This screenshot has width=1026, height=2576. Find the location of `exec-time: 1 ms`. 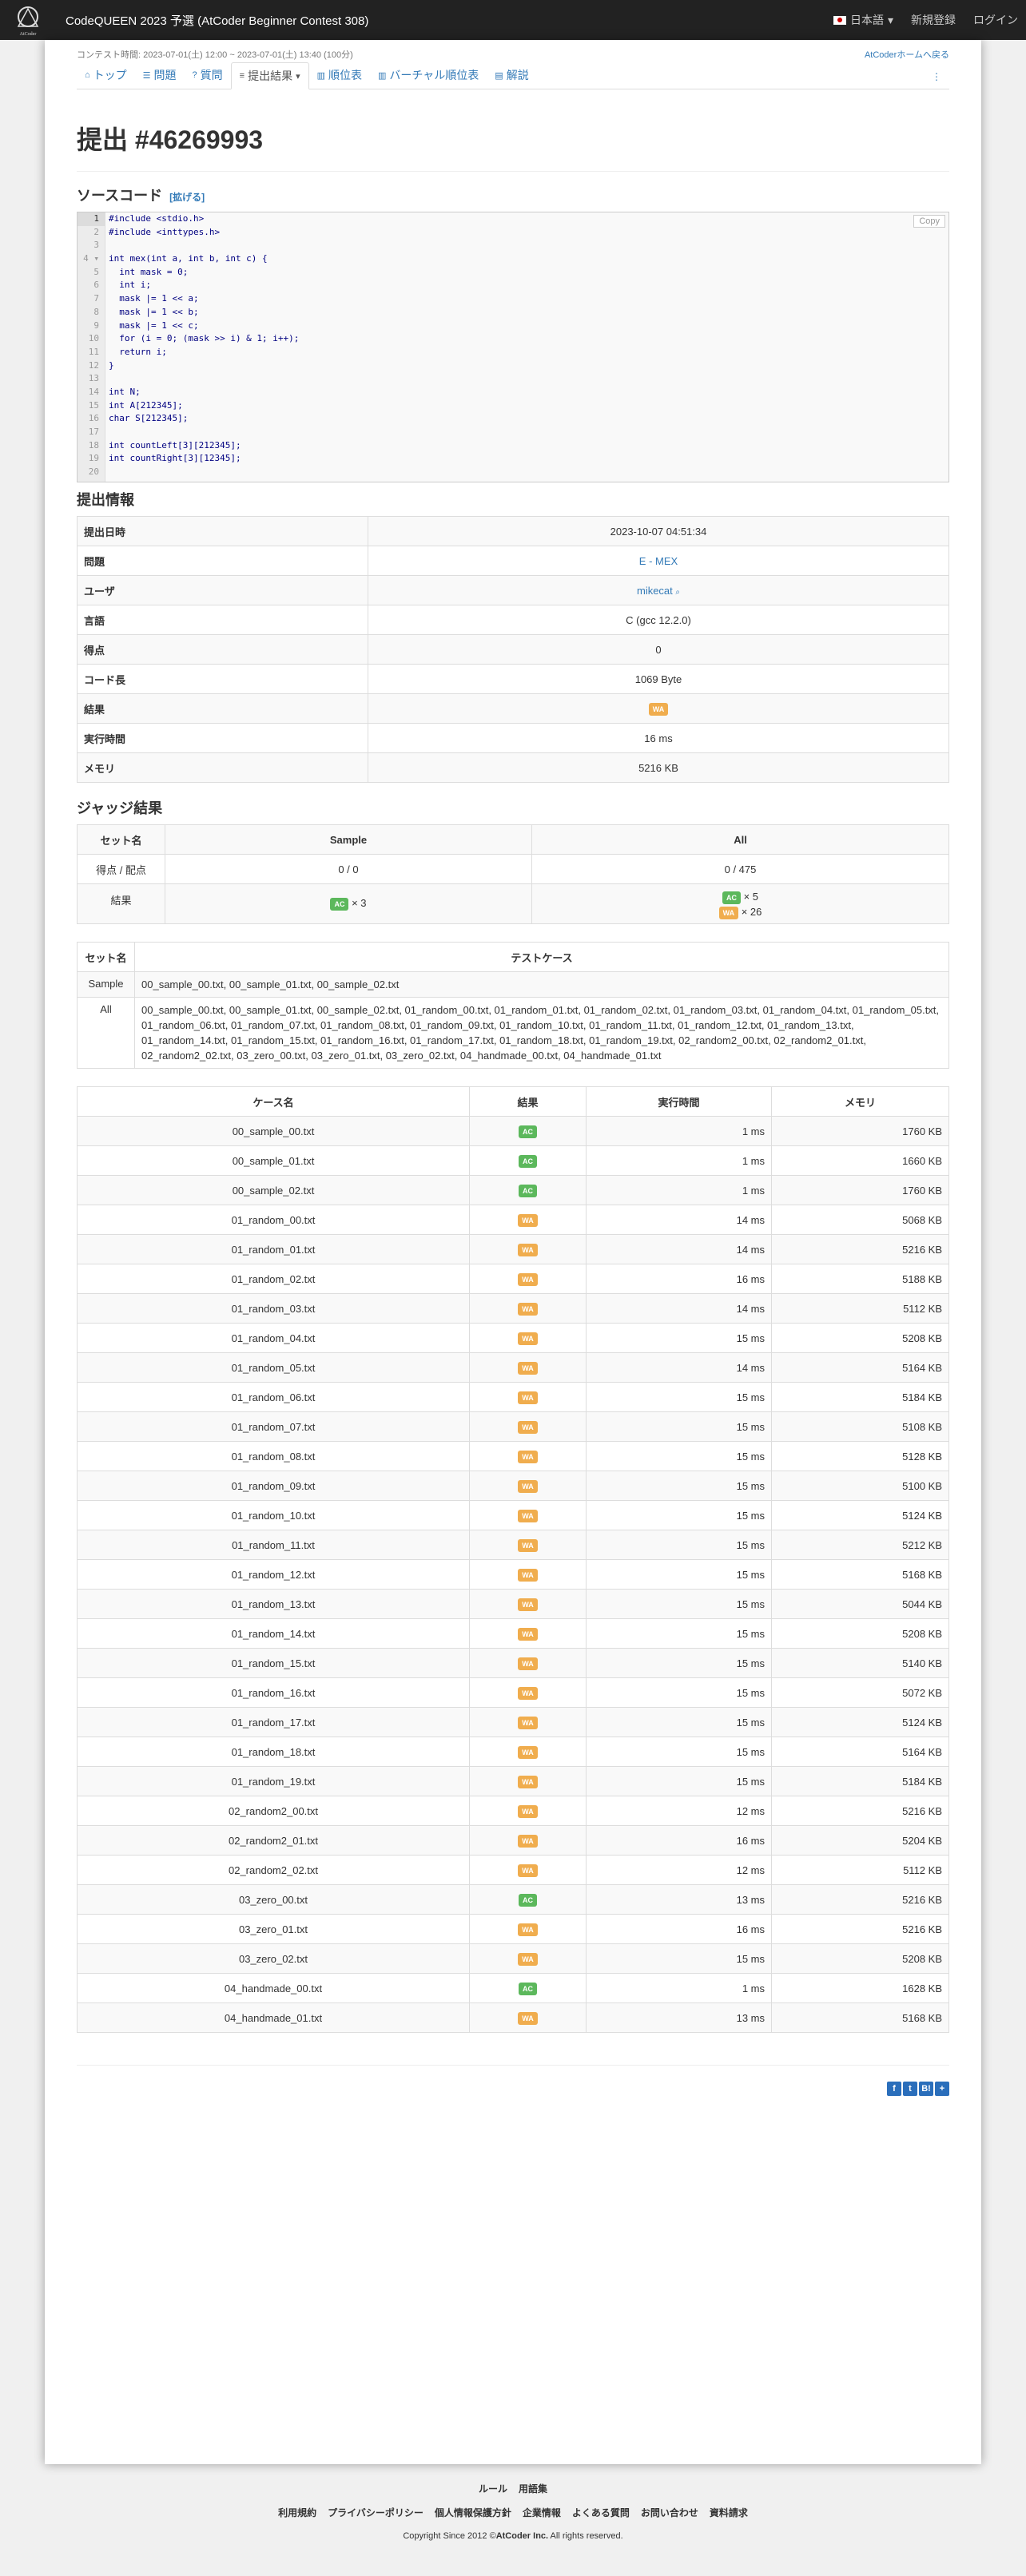

exec-time: 1 ms is located at coordinates (679, 1131).